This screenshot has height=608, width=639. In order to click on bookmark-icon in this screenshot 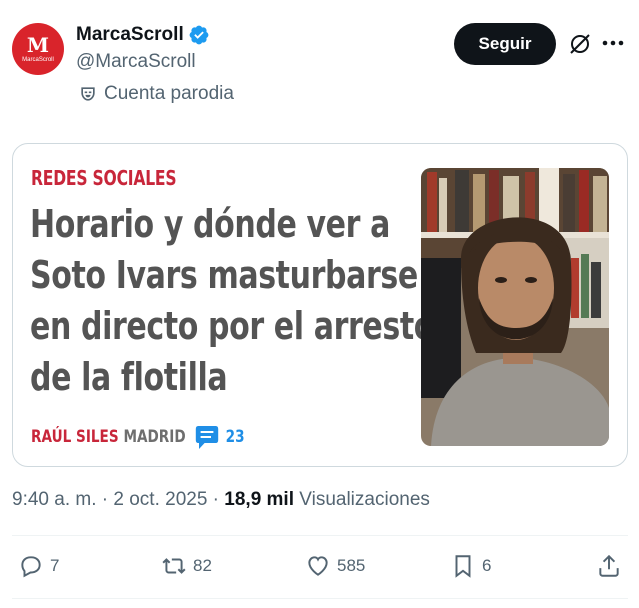, I will do `click(463, 566)`.